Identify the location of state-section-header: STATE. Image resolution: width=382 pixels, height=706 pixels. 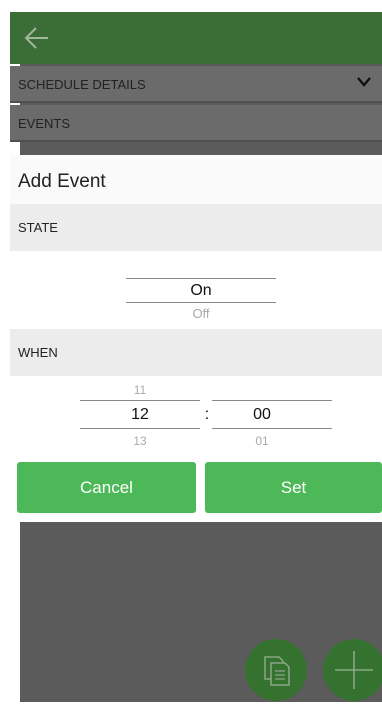
(196, 227).